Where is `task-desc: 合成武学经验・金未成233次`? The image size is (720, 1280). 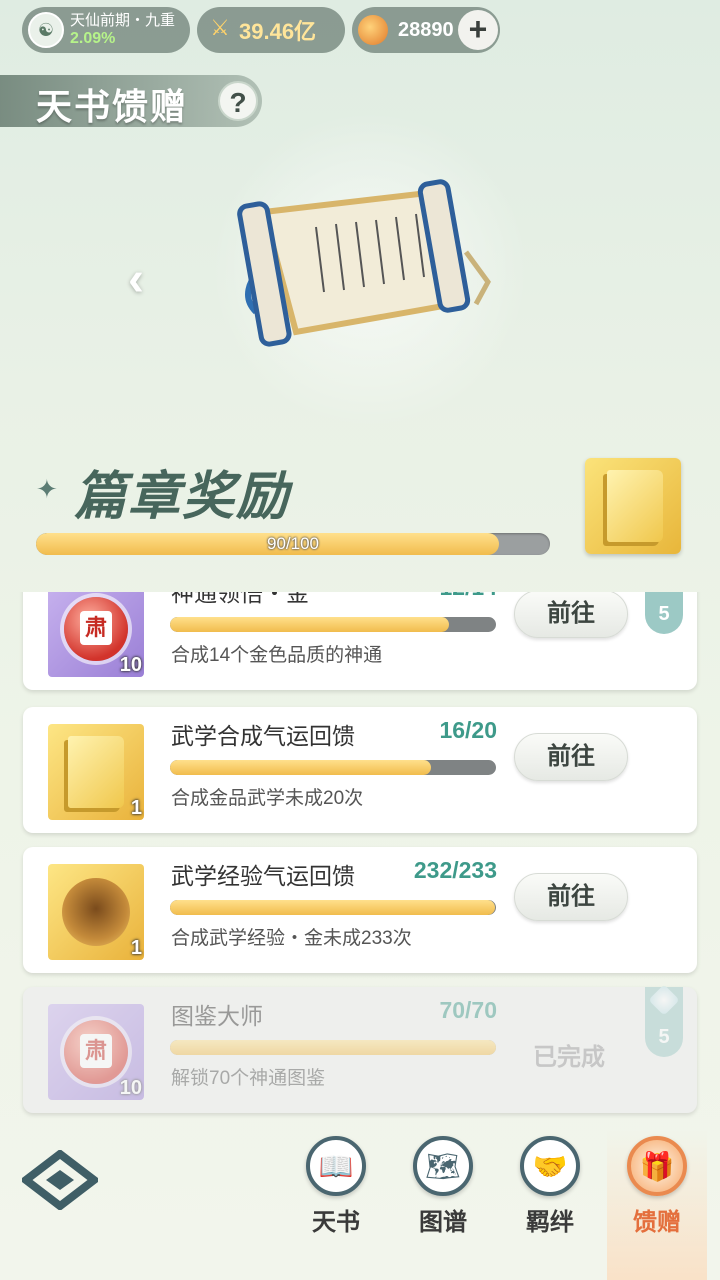
task-desc: 合成武学经验・金未成233次 is located at coordinates (291, 938).